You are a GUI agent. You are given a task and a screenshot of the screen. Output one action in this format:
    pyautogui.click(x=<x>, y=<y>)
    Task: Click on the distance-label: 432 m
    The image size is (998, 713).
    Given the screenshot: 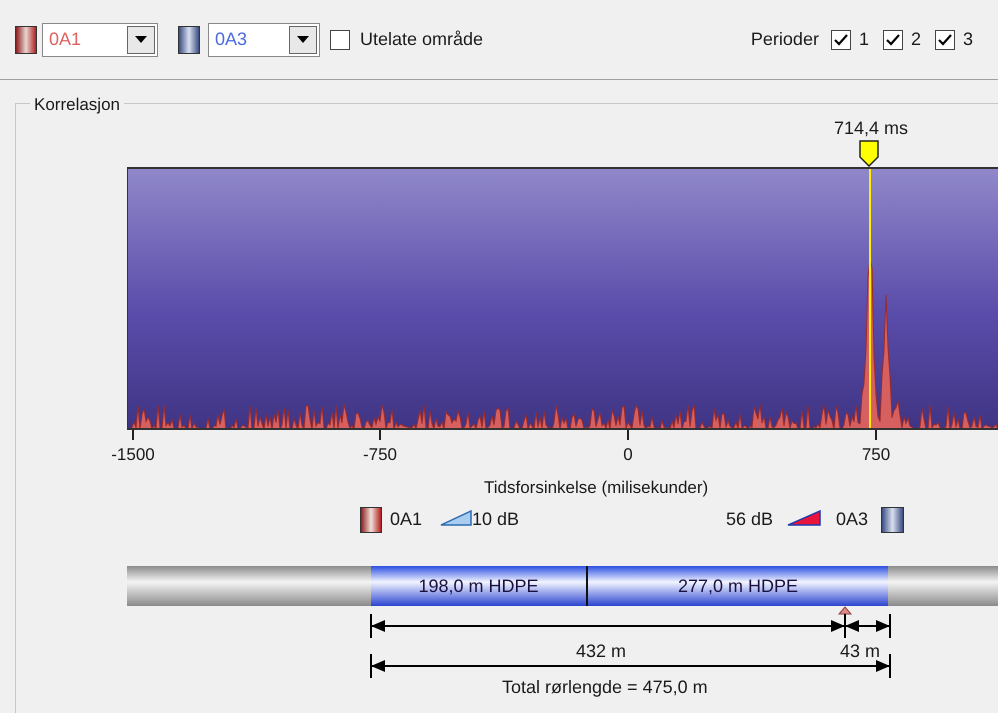 What is the action you would take?
    pyautogui.click(x=601, y=651)
    